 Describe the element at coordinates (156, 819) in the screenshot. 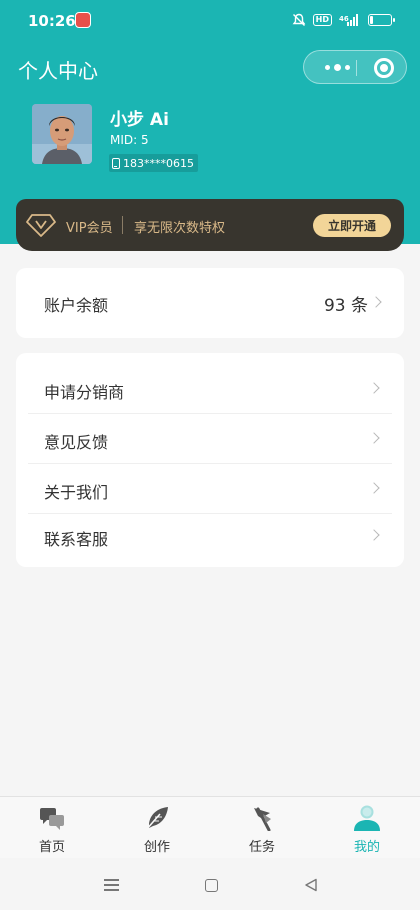

I see `feather-icon` at that location.